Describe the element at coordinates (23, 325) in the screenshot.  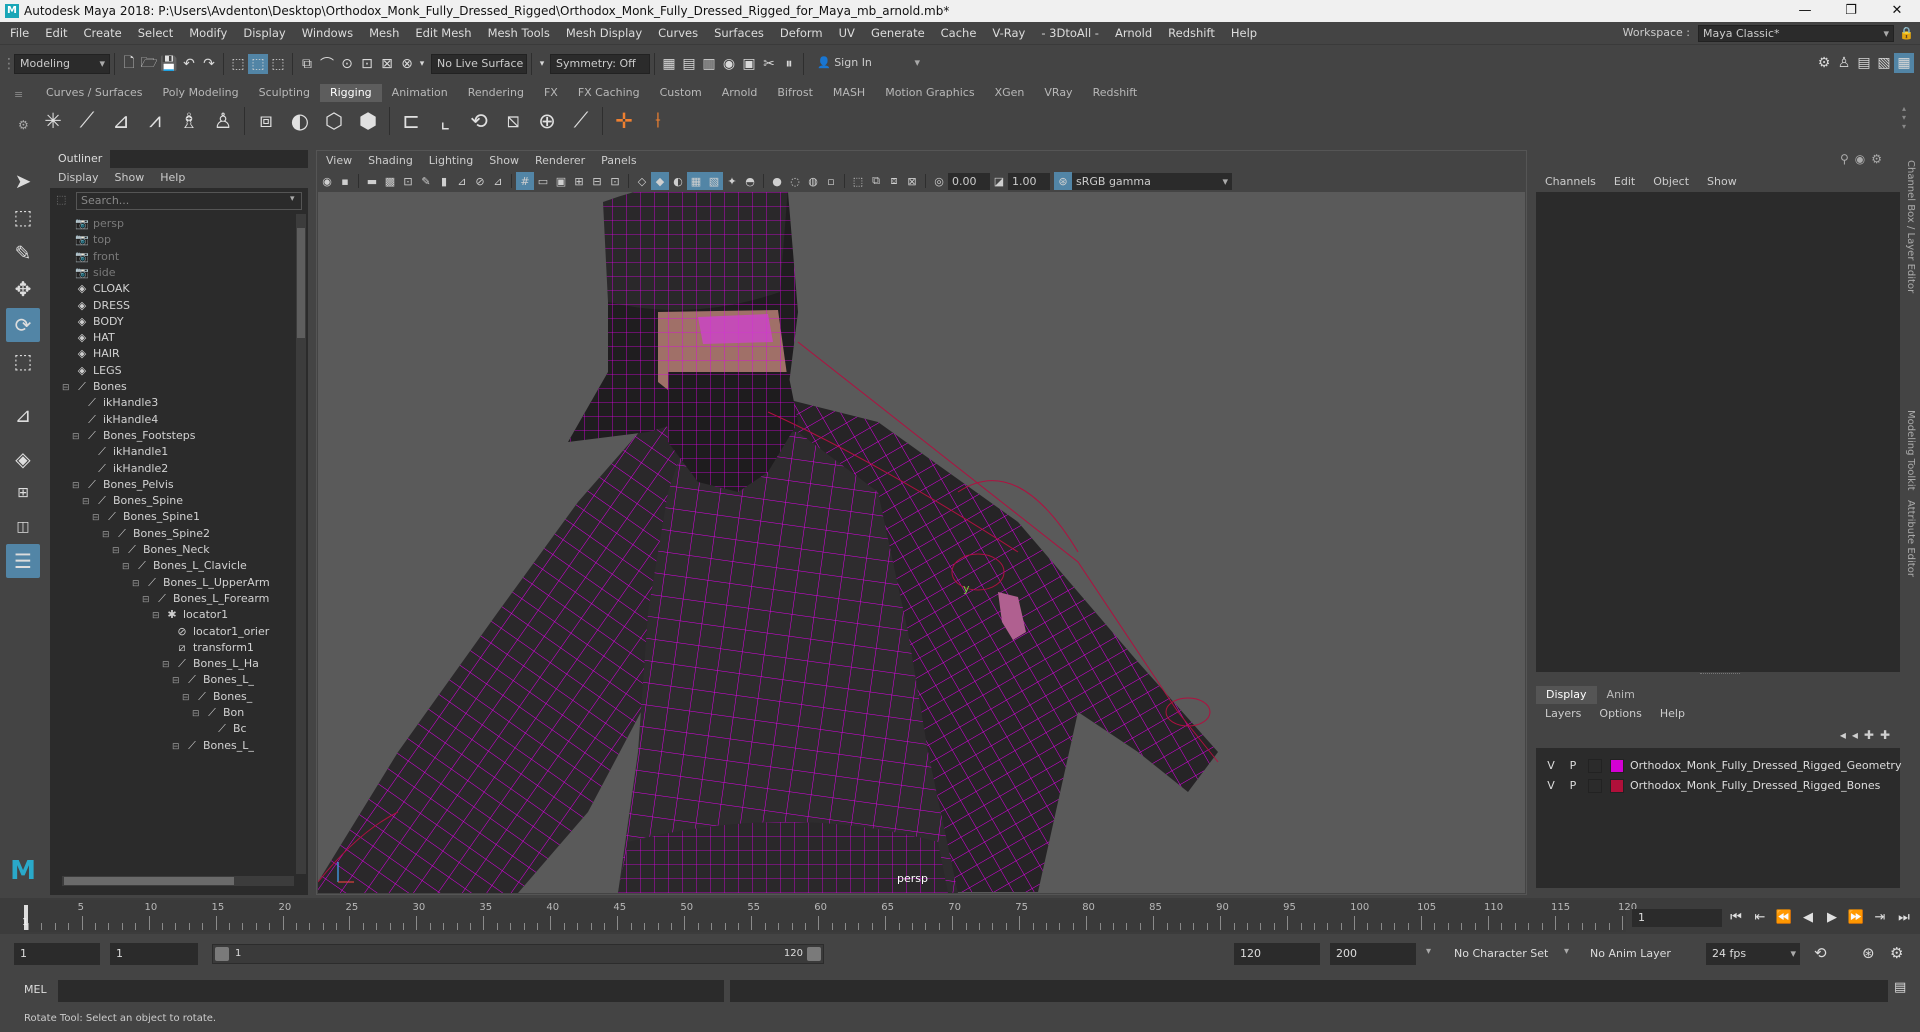
I see `rotate-tool-icon: ⟳` at that location.